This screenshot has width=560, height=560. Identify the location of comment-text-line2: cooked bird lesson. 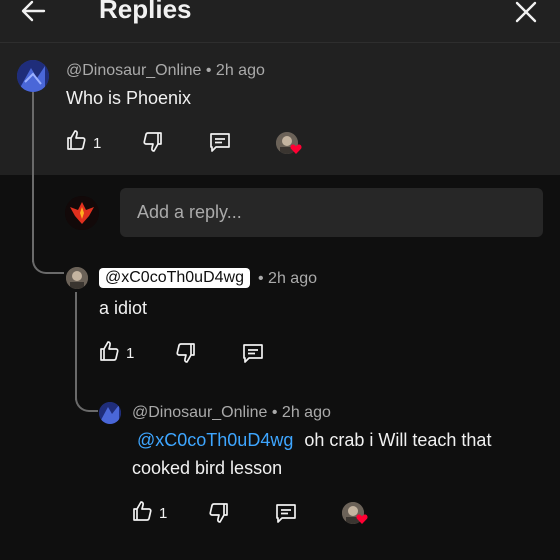
(207, 468).